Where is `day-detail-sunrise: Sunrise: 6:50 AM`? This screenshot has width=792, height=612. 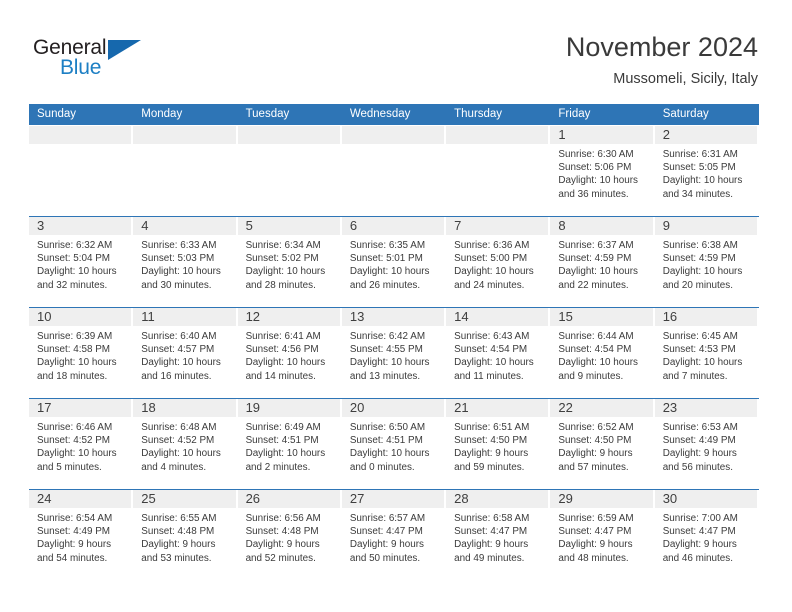
day-detail-sunrise: Sunrise: 6:50 AM is located at coordinates (387, 427).